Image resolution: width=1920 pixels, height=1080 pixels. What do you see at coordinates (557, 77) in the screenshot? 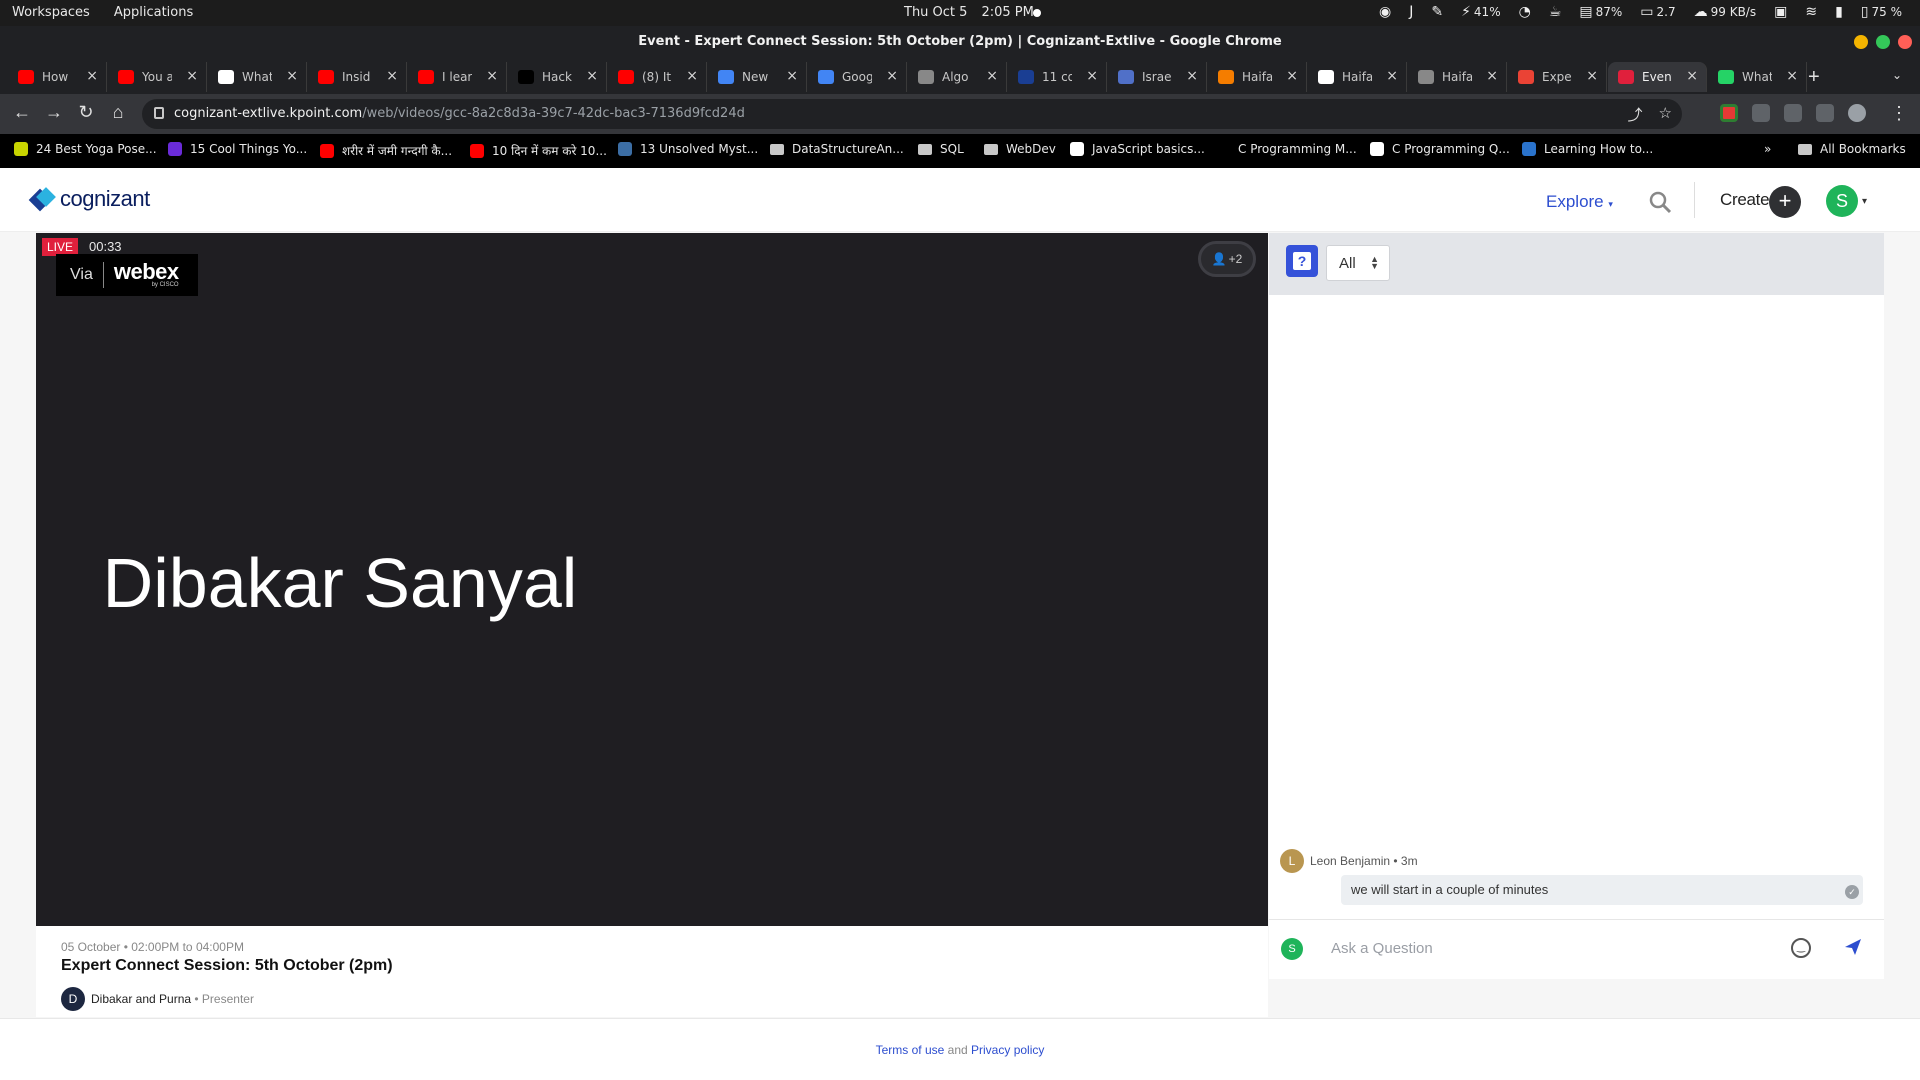
I see `browser-tab: Hackt ×` at bounding box center [557, 77].